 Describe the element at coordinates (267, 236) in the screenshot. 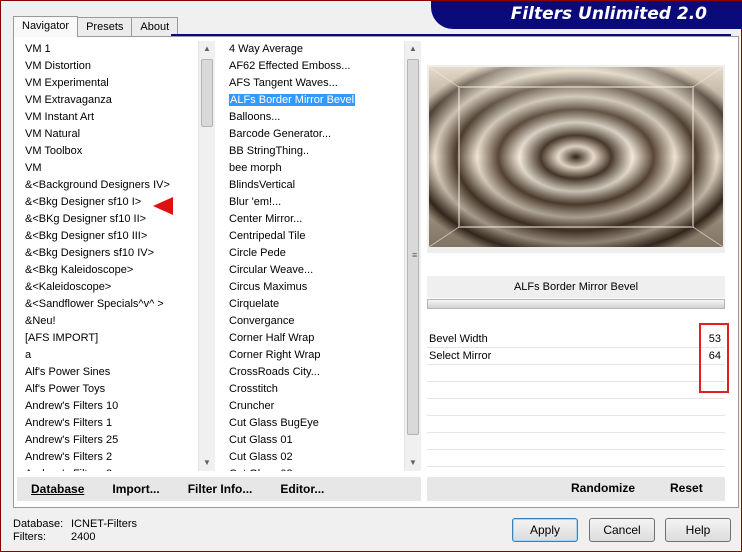

I see `filter-item-label: Centripedal Tile` at that location.